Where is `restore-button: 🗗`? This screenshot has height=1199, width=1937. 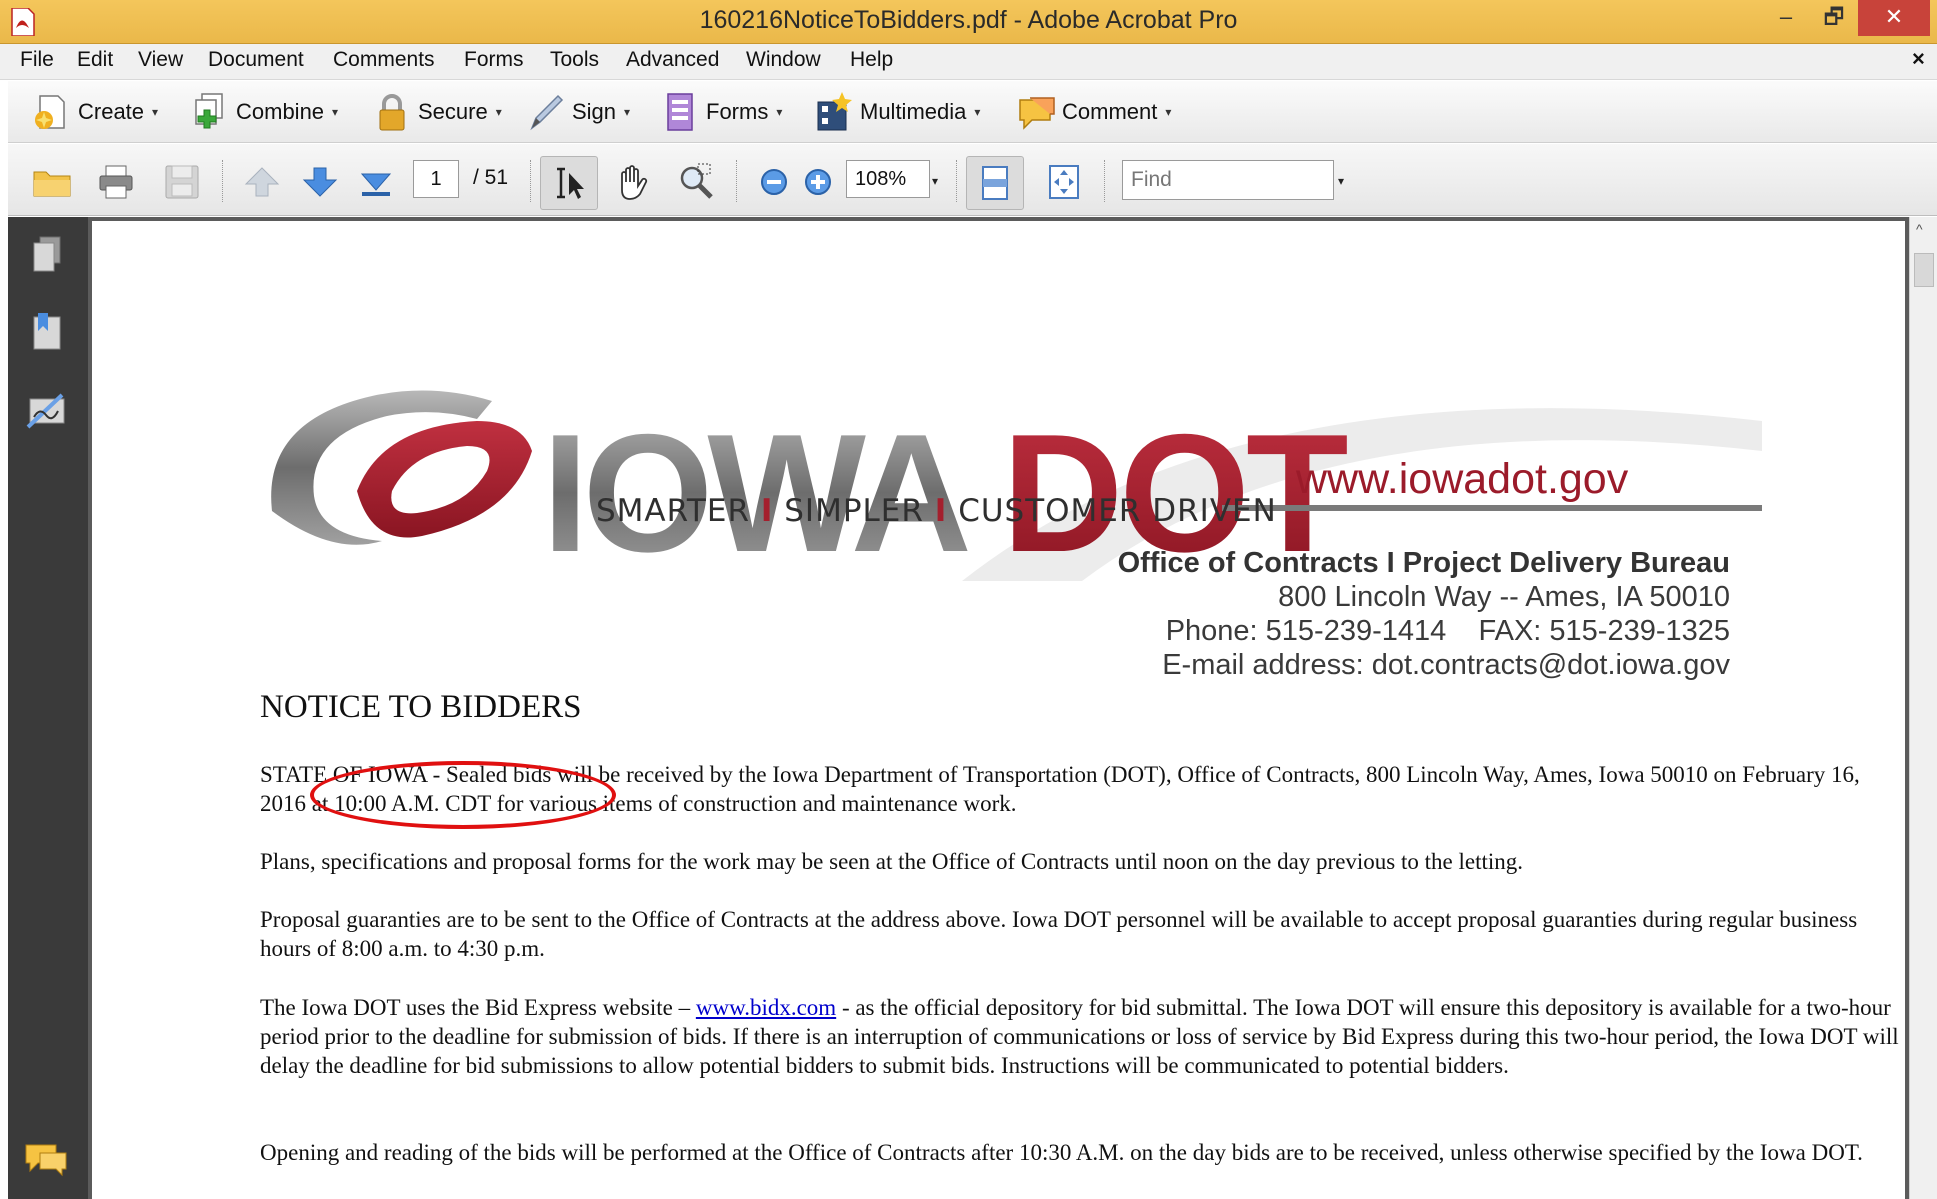 restore-button: 🗗 is located at coordinates (1834, 18).